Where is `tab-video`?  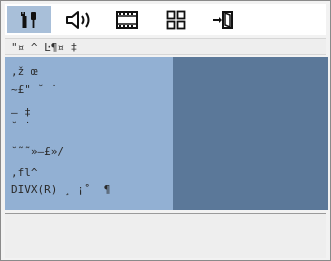
tab-video is located at coordinates (127, 19).